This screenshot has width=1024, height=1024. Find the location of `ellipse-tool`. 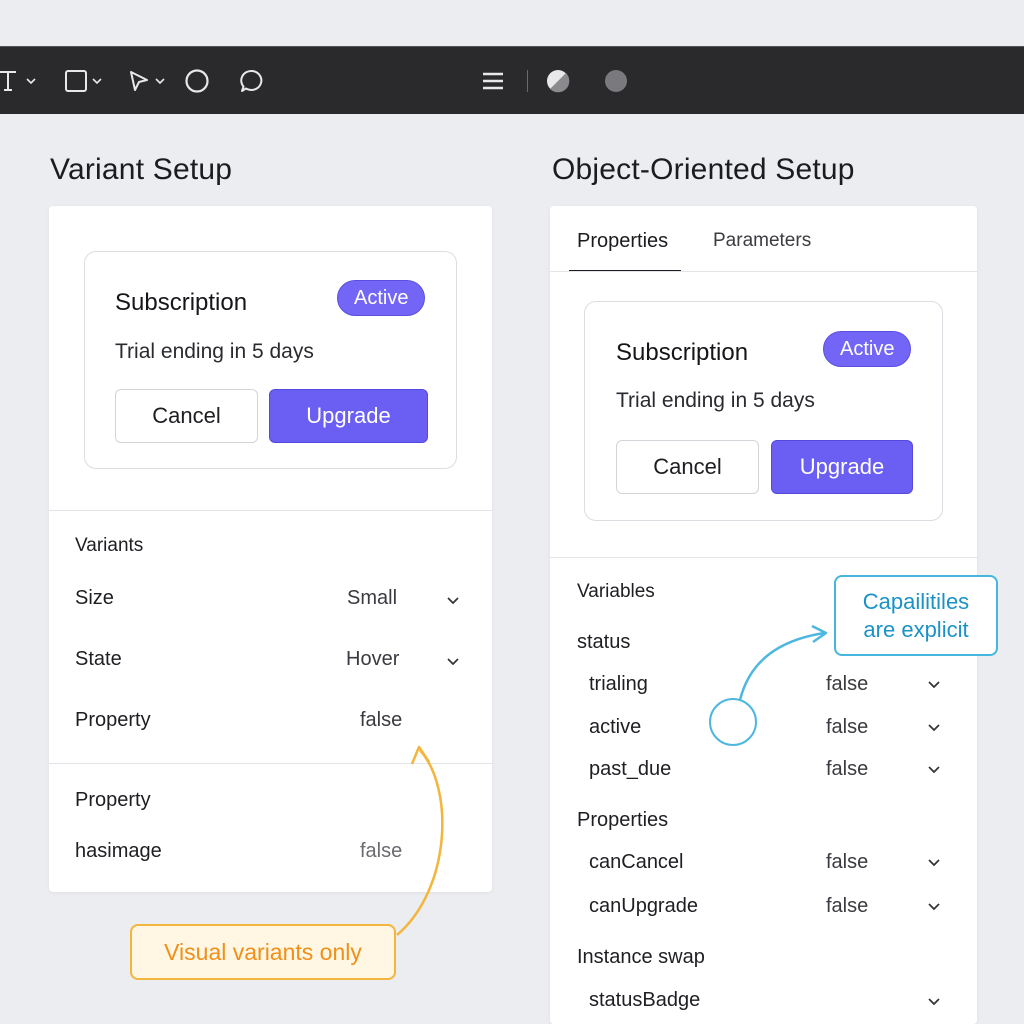

ellipse-tool is located at coordinates (197, 81).